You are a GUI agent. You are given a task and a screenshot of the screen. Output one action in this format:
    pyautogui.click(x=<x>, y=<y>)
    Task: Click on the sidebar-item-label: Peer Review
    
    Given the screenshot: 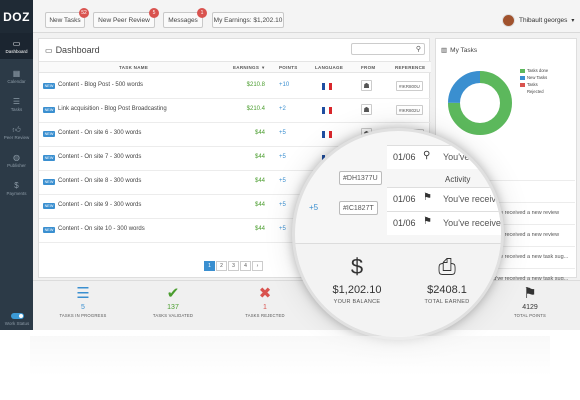 What is the action you would take?
    pyautogui.click(x=16, y=137)
    